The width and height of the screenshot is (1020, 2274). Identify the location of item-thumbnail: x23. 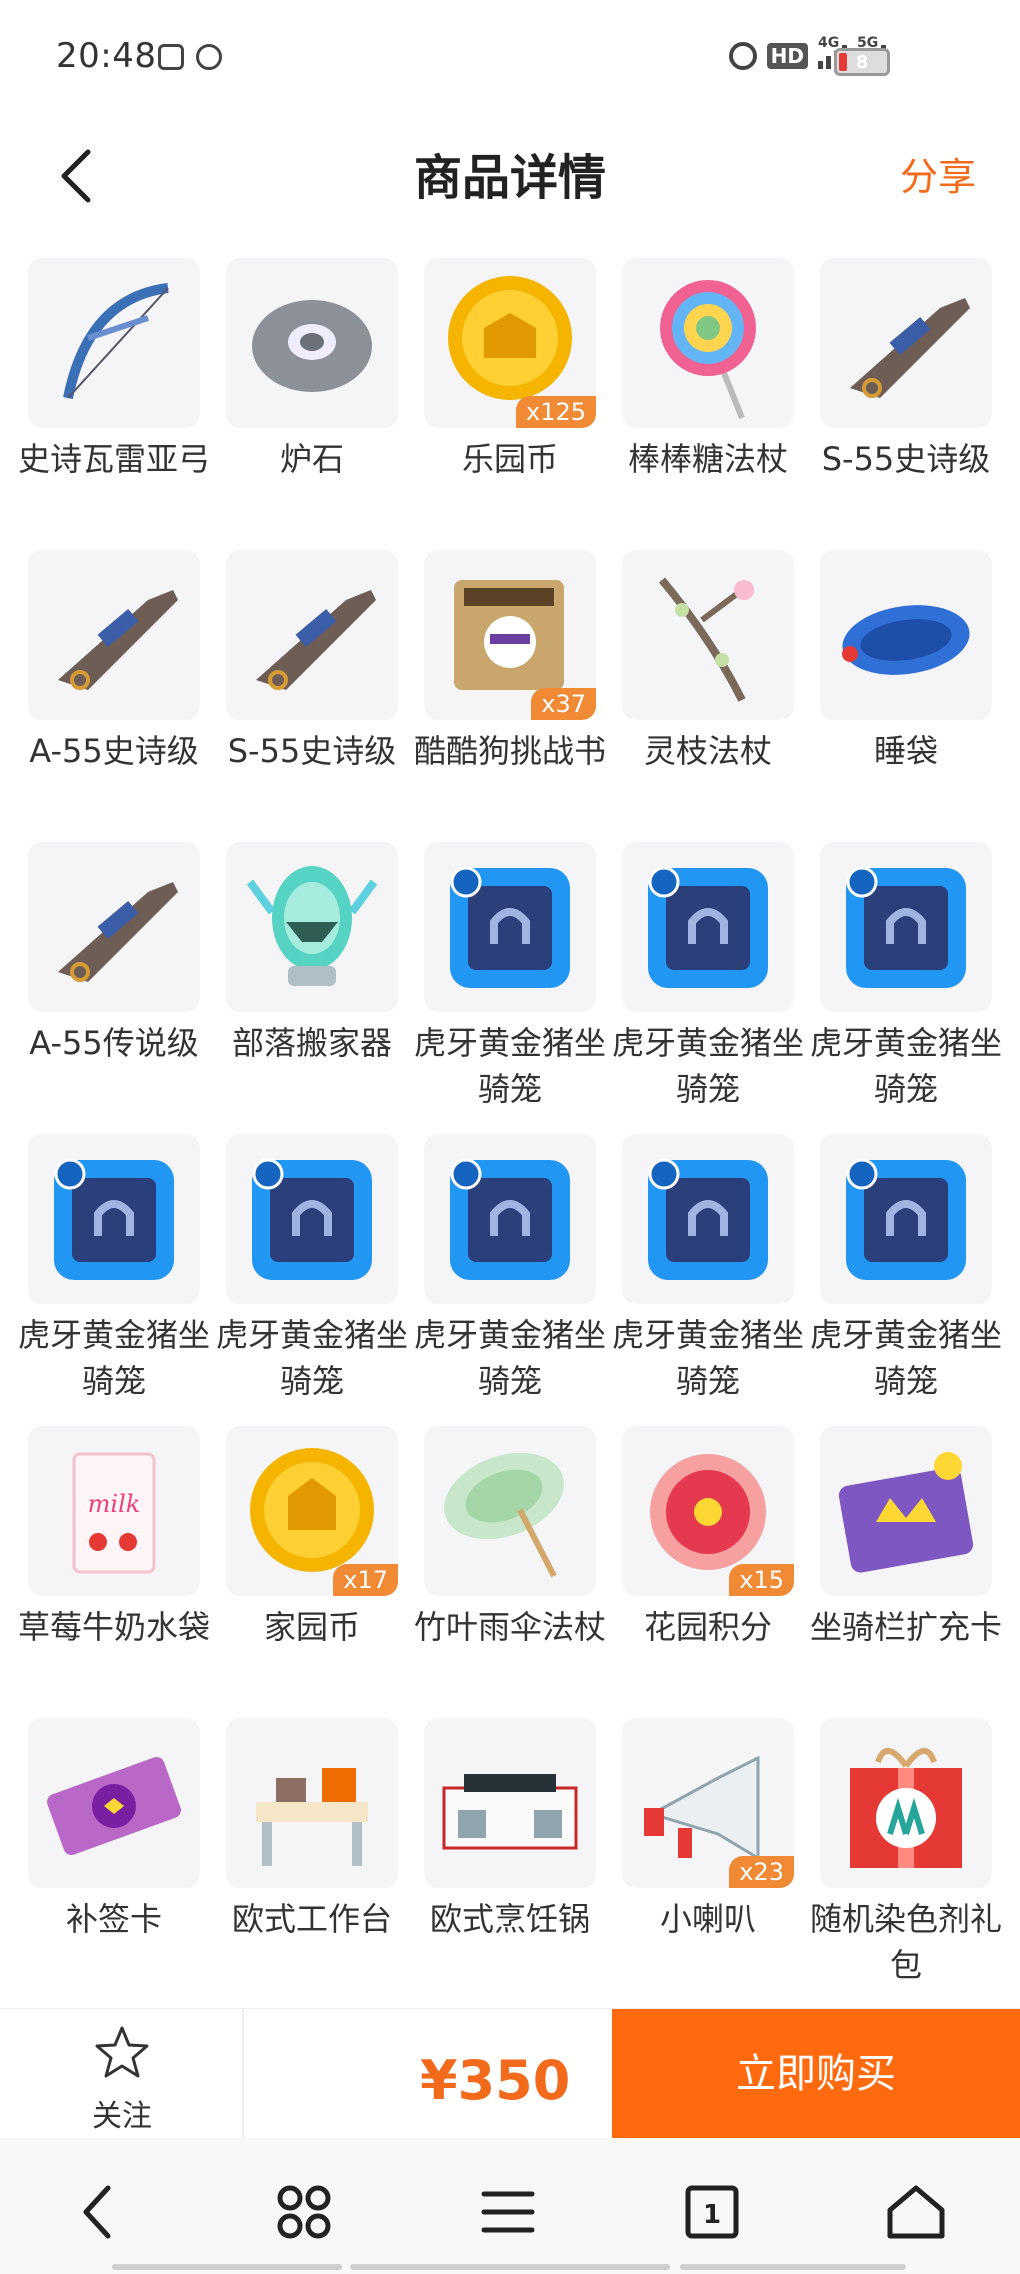
(708, 1803).